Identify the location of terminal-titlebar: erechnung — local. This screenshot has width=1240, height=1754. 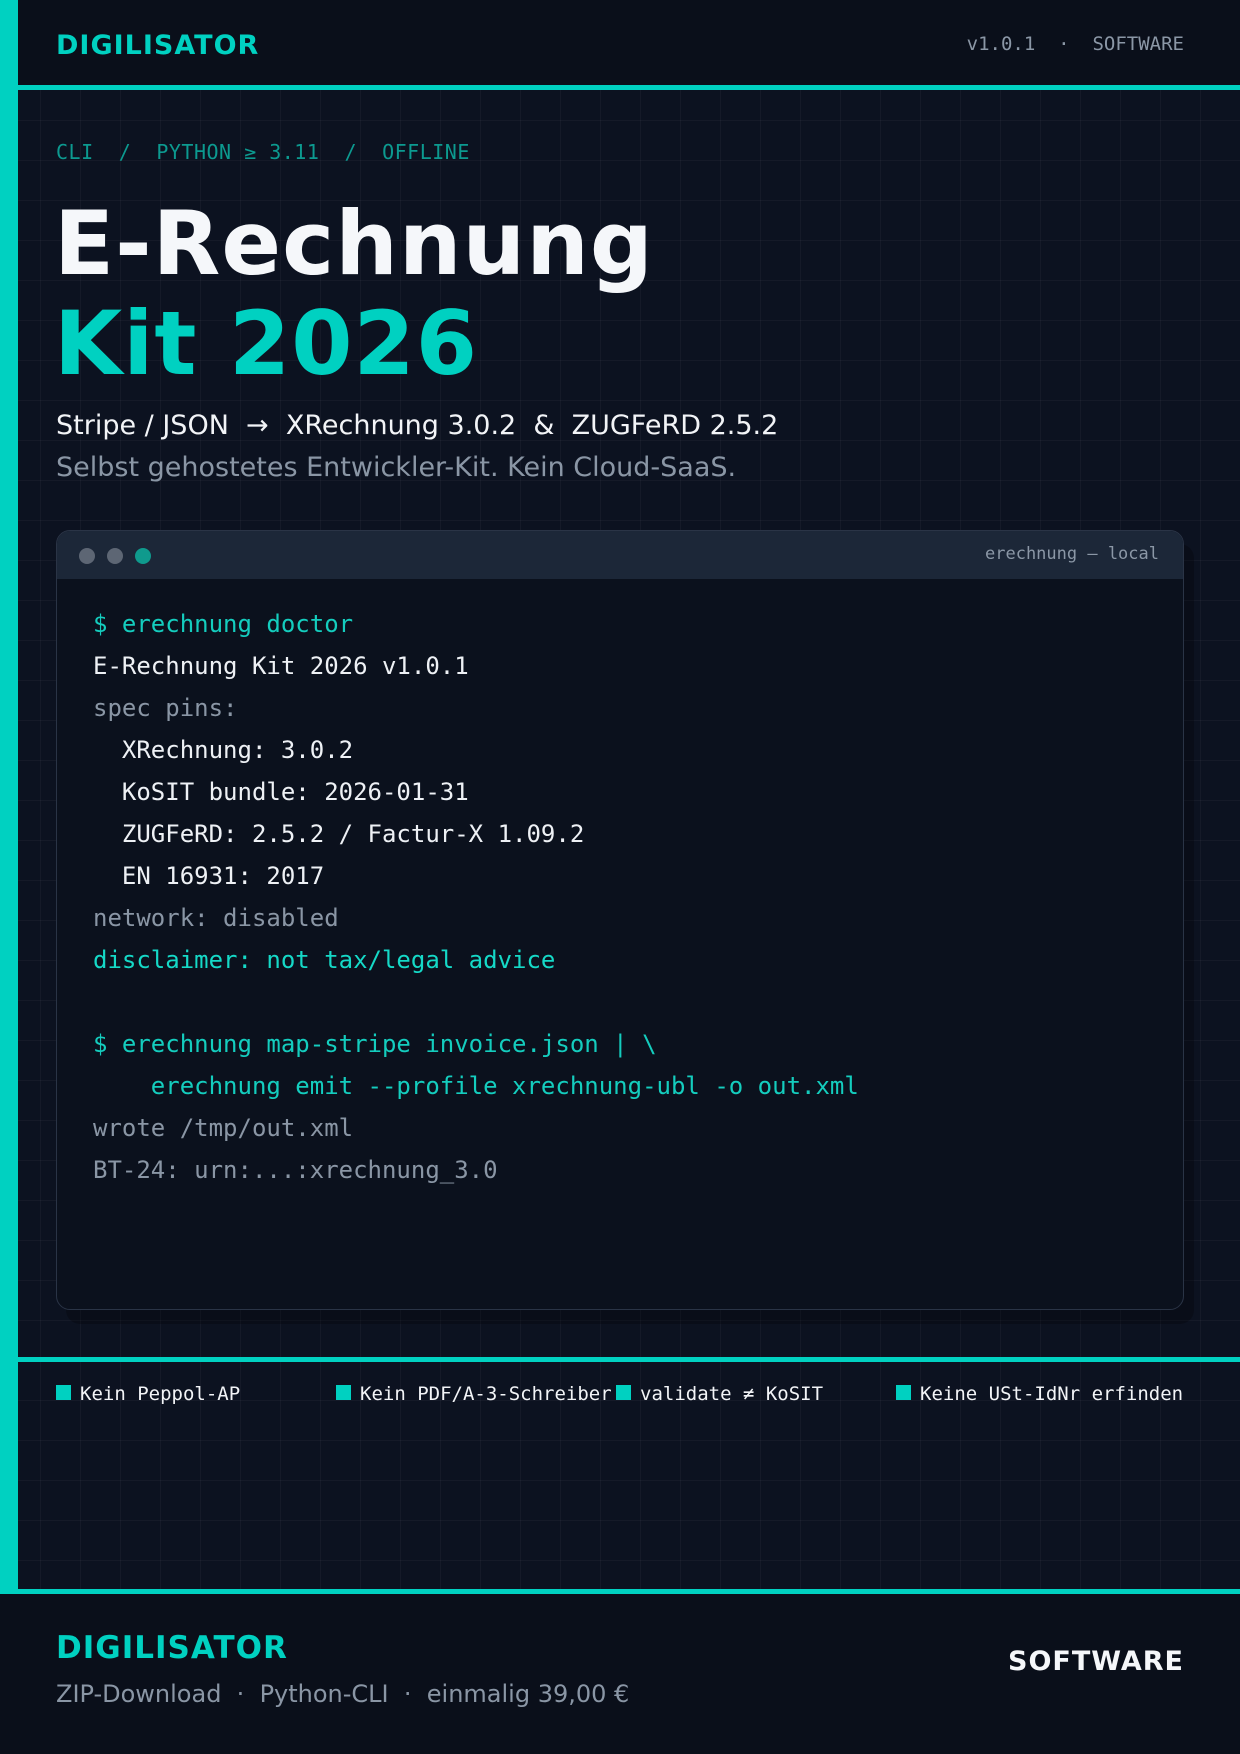
(620, 555).